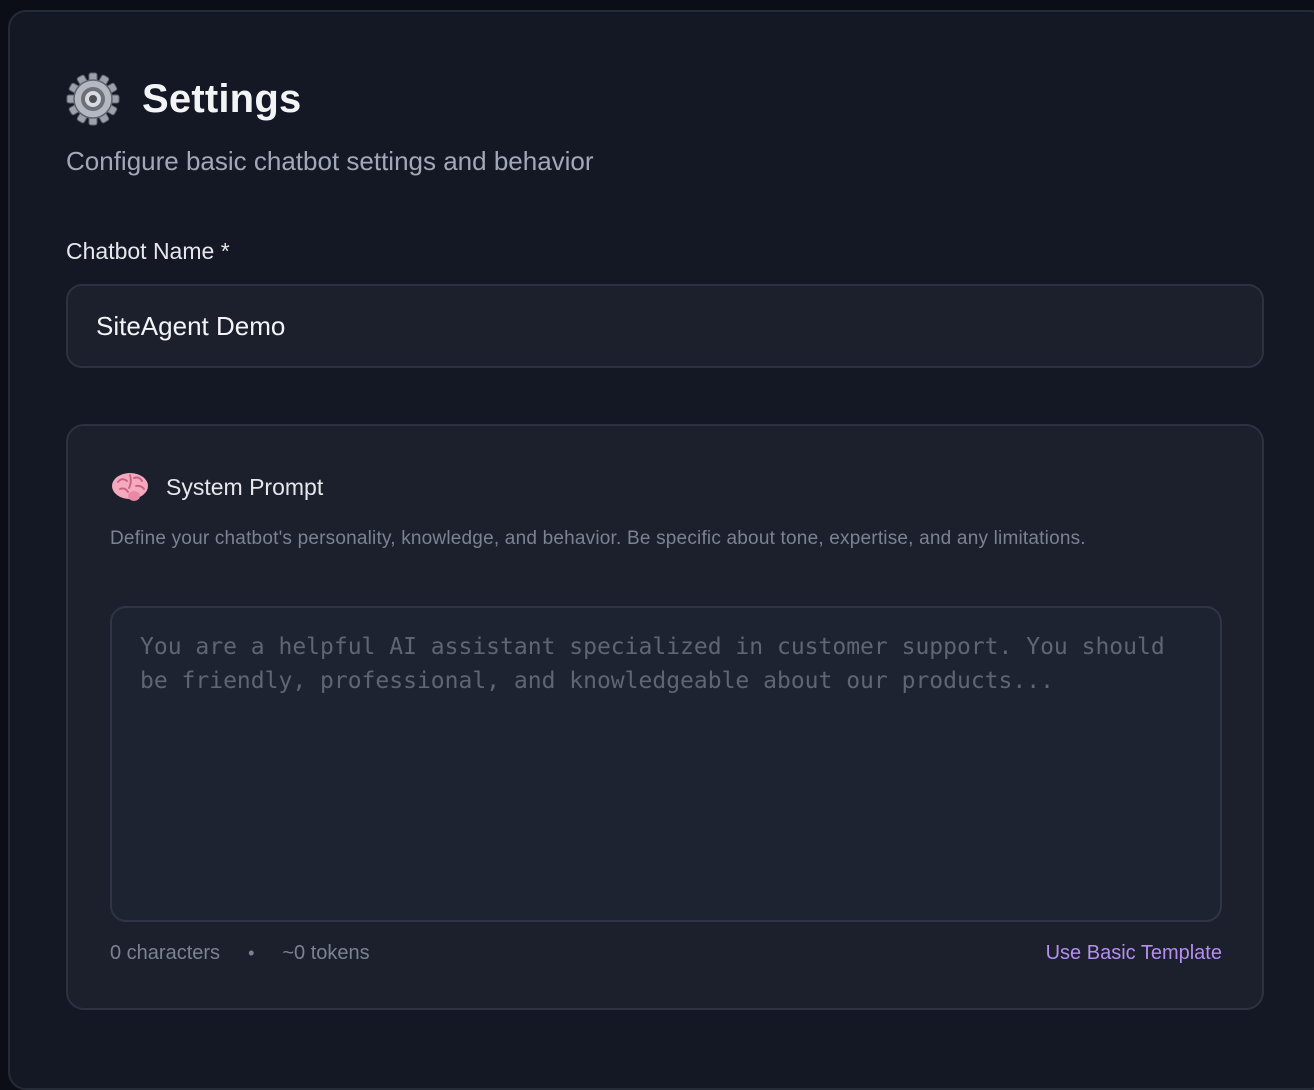  I want to click on system-prompt-header: System Prompt, so click(216, 487).